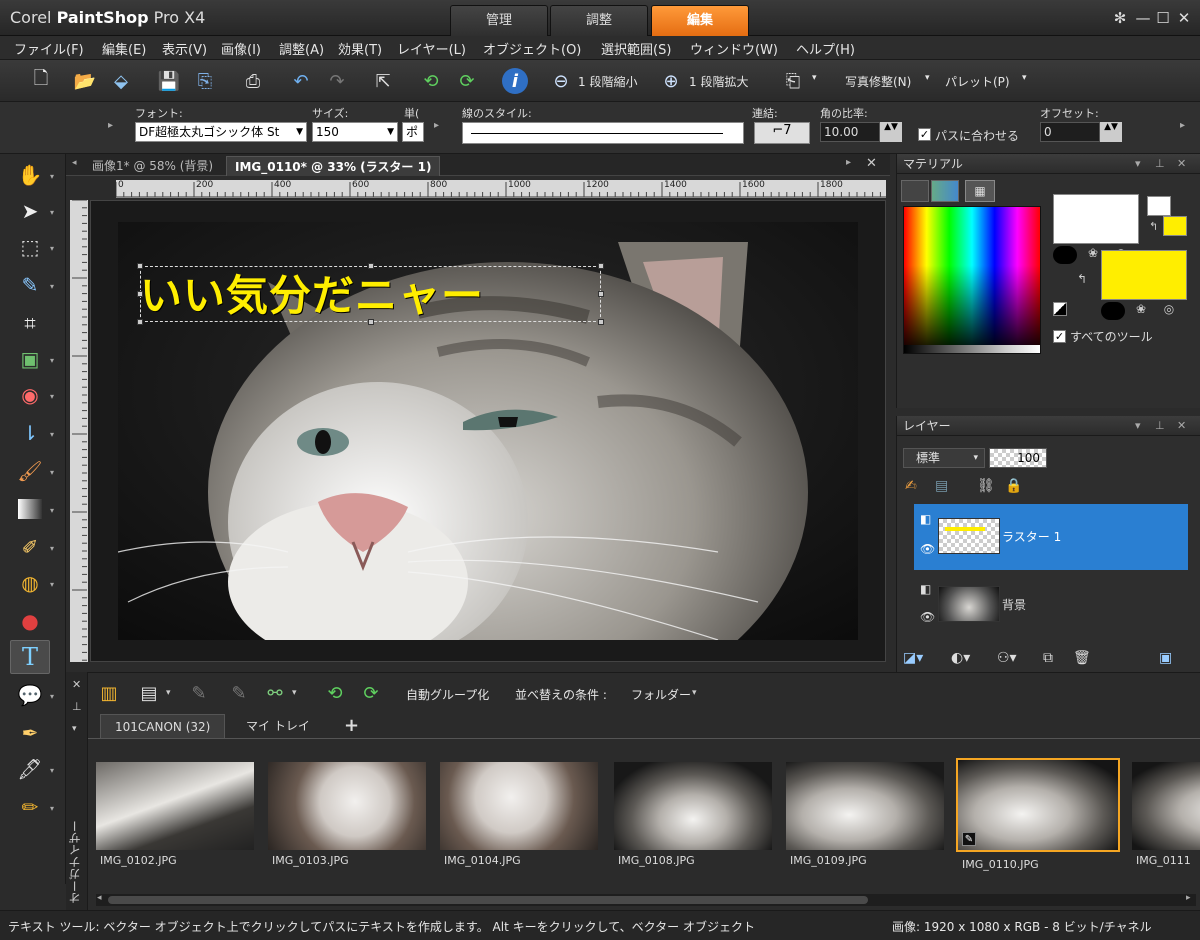 The image size is (1200, 940). What do you see at coordinates (1014, 487) in the screenshot?
I see `layer-lock-icon: 🔒` at bounding box center [1014, 487].